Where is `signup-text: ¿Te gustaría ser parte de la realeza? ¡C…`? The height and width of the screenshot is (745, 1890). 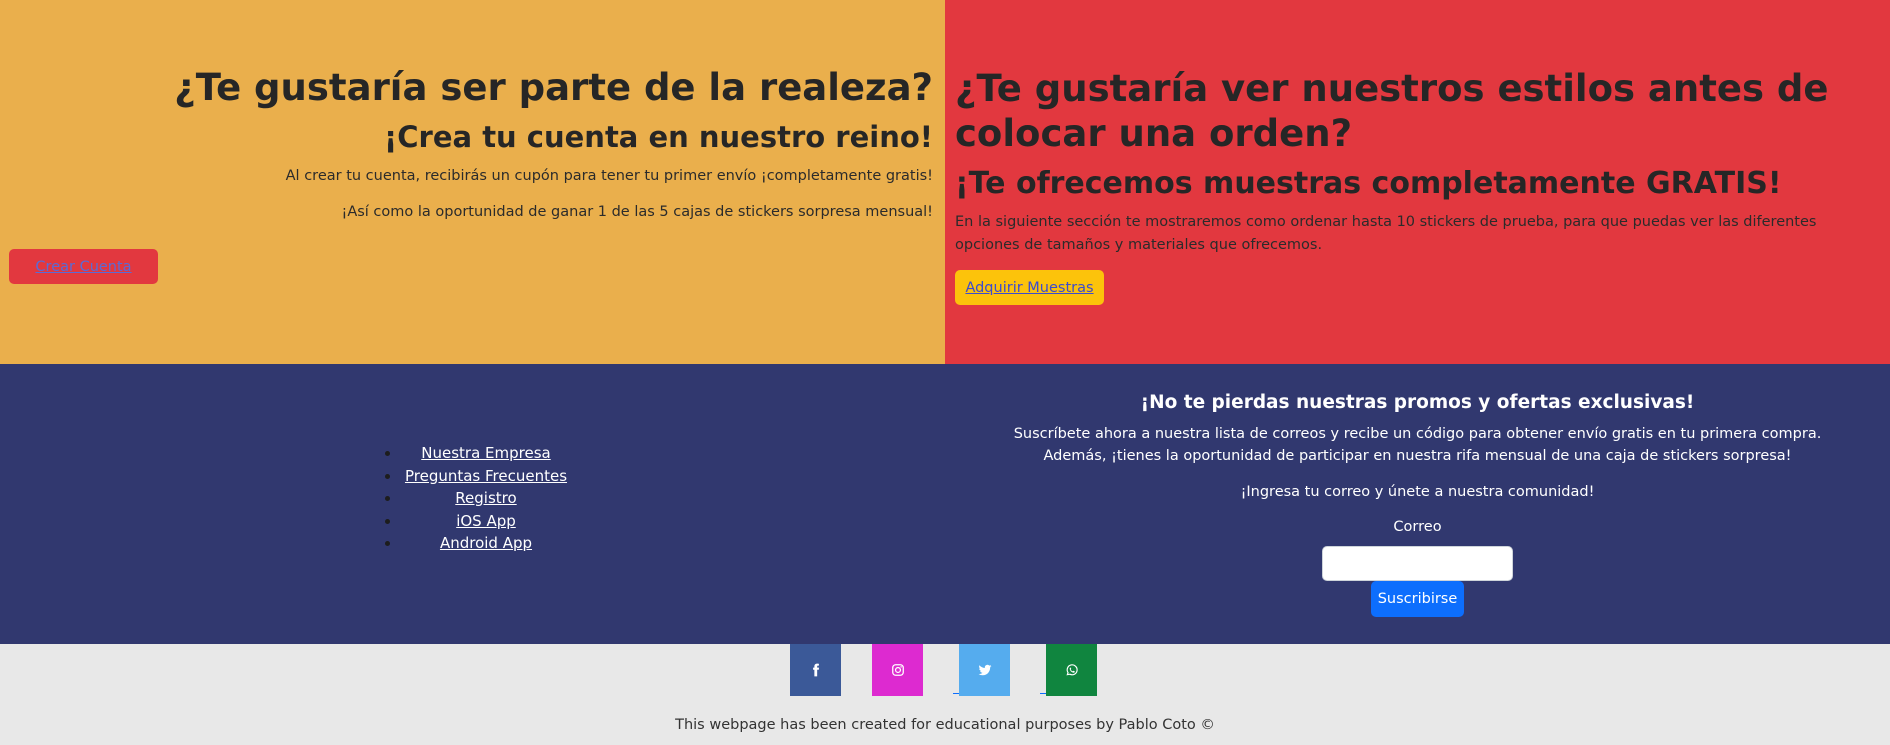
signup-text: ¿Te gustaría ser parte de la realeza? ¡C… is located at coordinates (473, 143).